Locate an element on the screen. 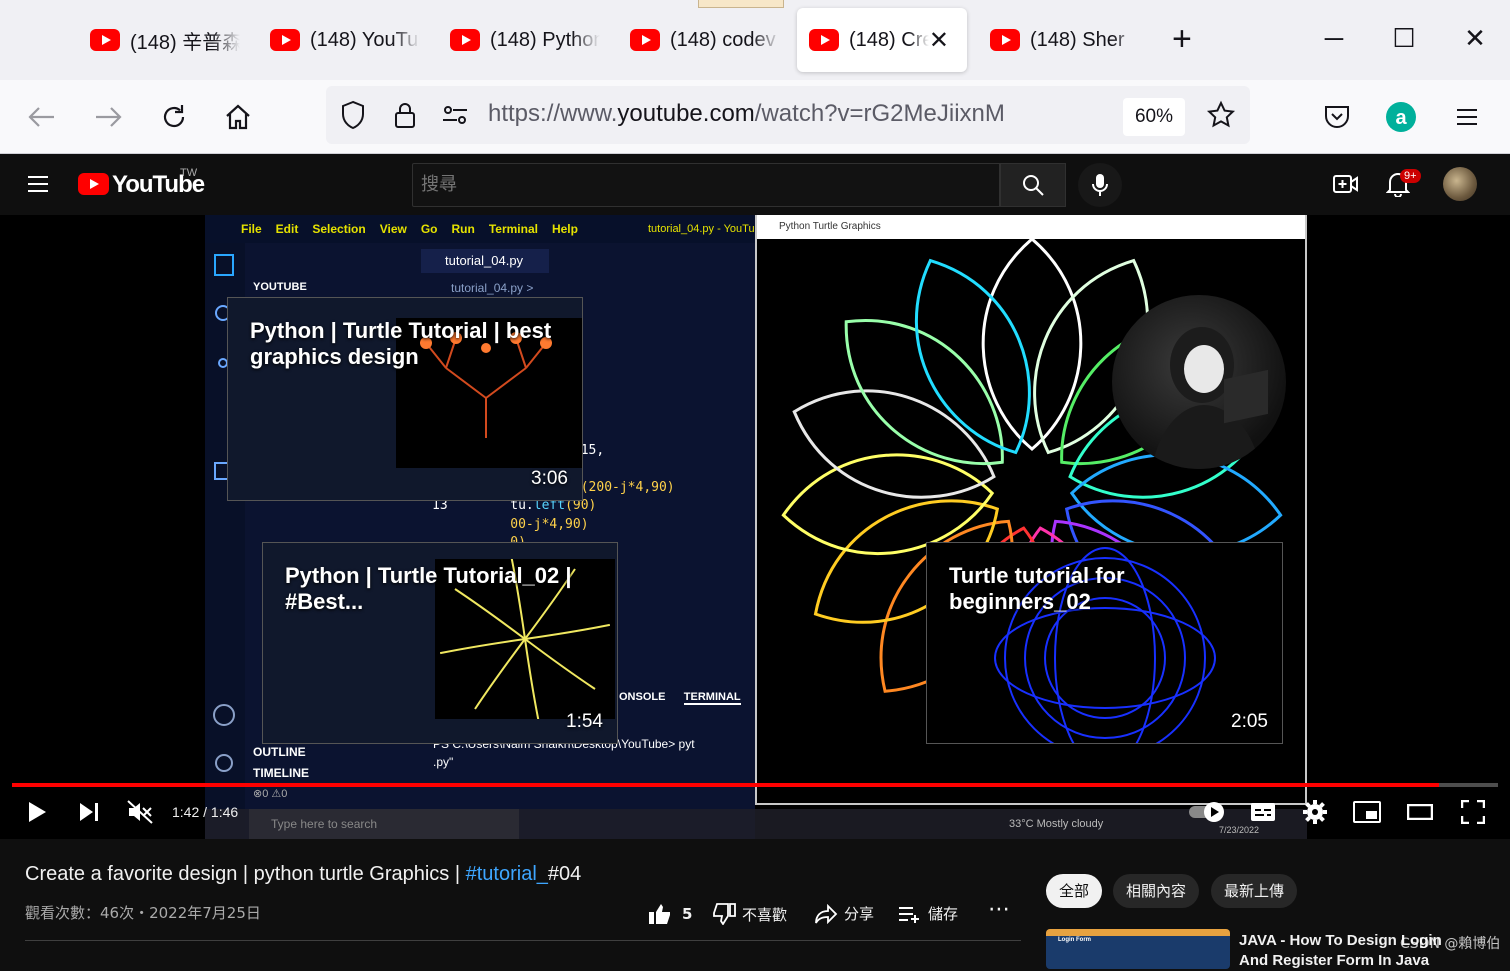  browser-tab: (148) codev is located at coordinates (703, 40).